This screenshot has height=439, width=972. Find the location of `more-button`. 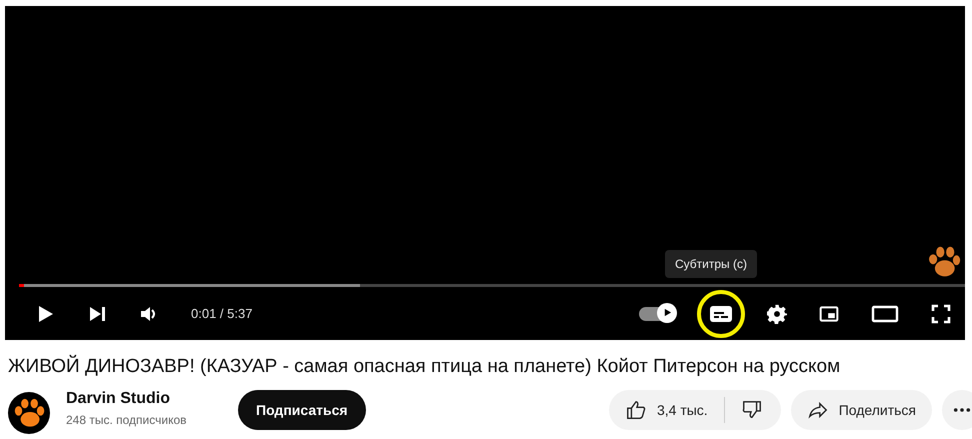

more-button is located at coordinates (957, 410).